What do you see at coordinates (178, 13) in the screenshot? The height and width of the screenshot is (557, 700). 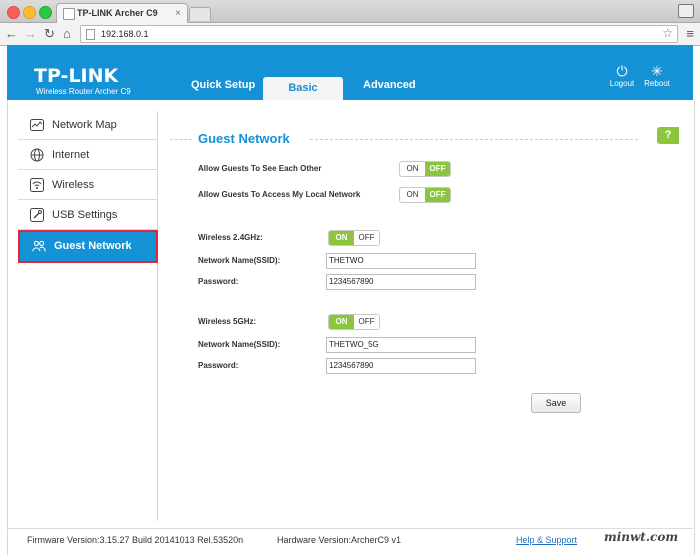 I see `tab-close-icon: ×` at bounding box center [178, 13].